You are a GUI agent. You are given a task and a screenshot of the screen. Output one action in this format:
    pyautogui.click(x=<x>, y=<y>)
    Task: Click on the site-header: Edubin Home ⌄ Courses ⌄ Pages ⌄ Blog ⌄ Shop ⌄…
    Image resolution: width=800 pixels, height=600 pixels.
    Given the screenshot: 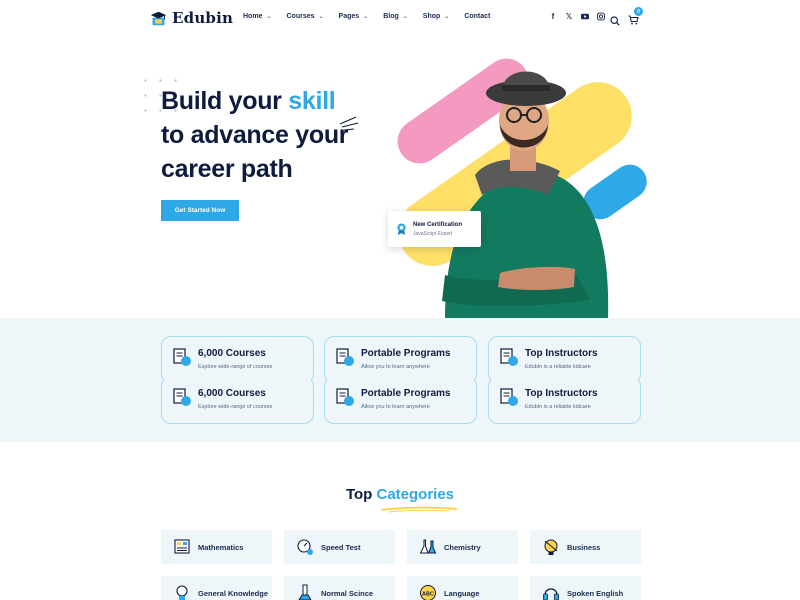 What is the action you would take?
    pyautogui.click(x=400, y=19)
    